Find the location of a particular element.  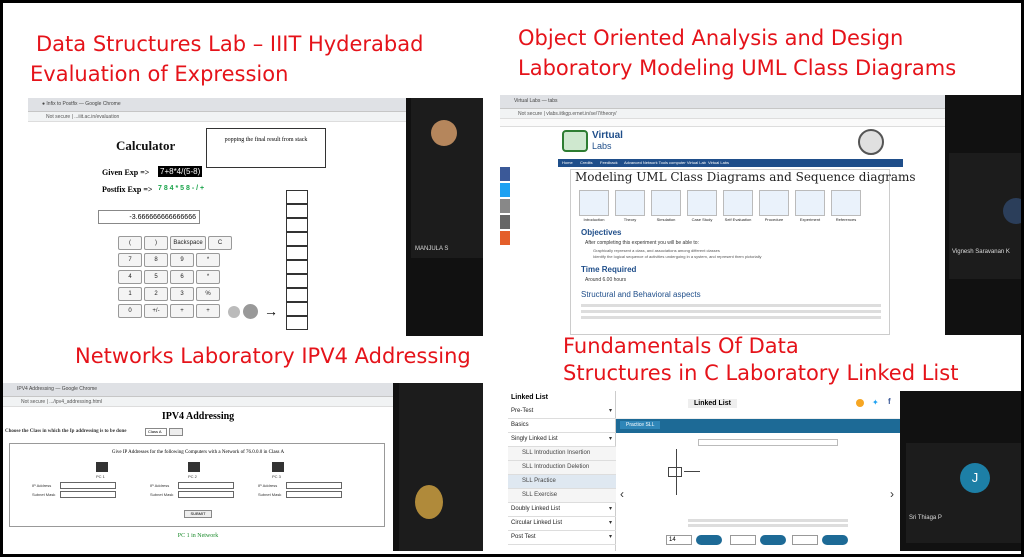

status-message: popping the final result from stack is located at coordinates (266, 148).